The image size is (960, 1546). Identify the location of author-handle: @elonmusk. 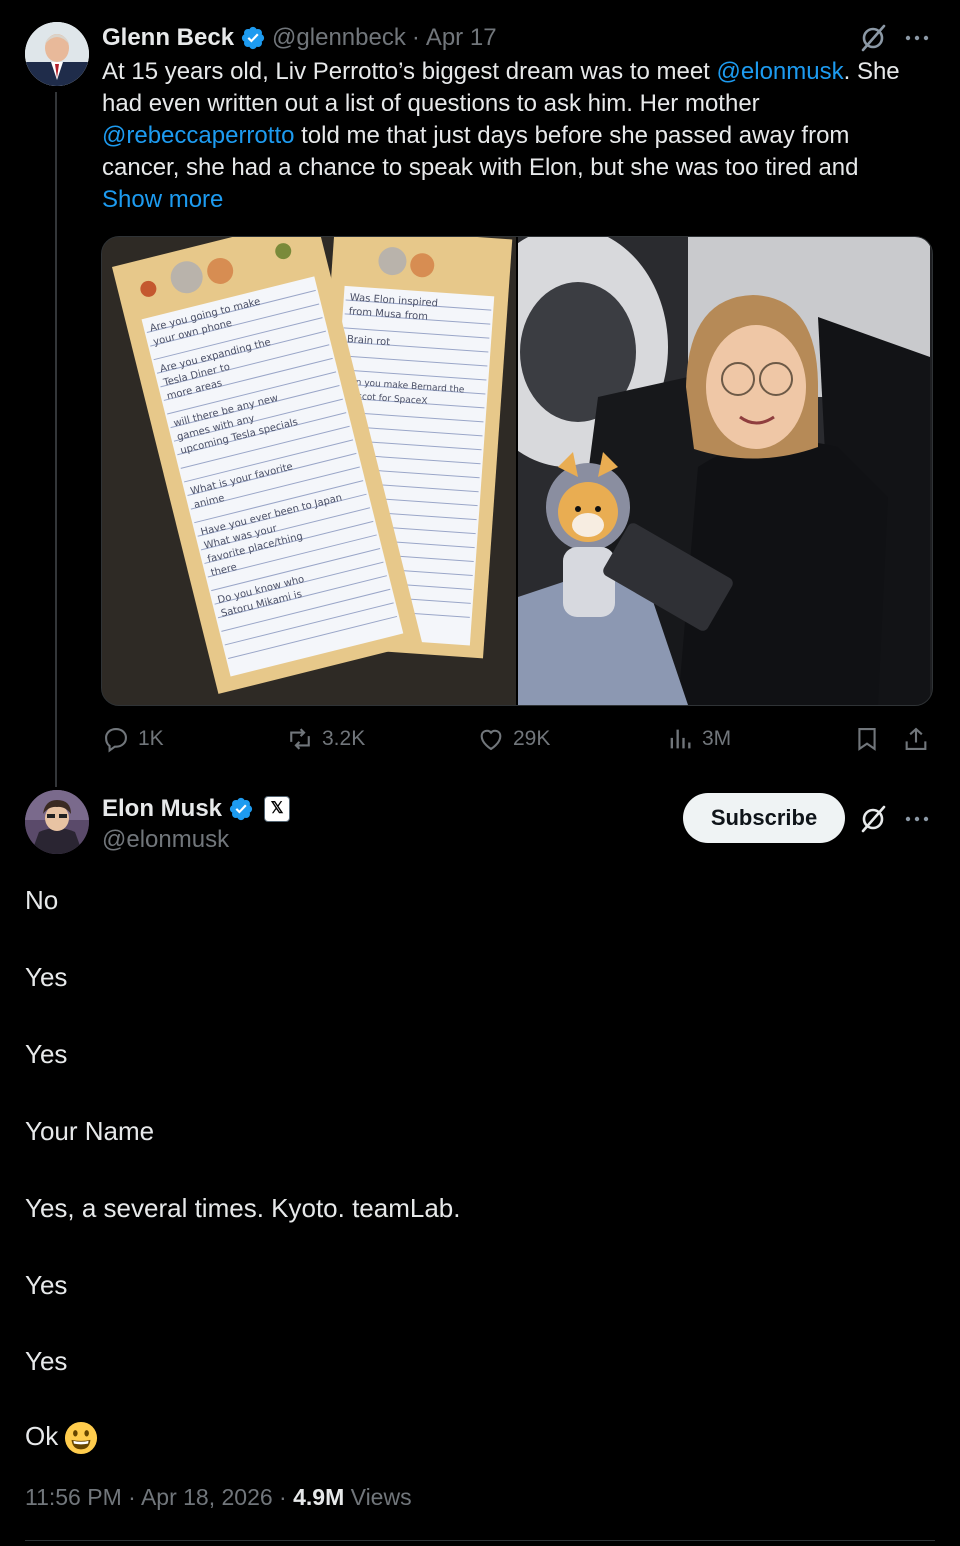
(165, 840).